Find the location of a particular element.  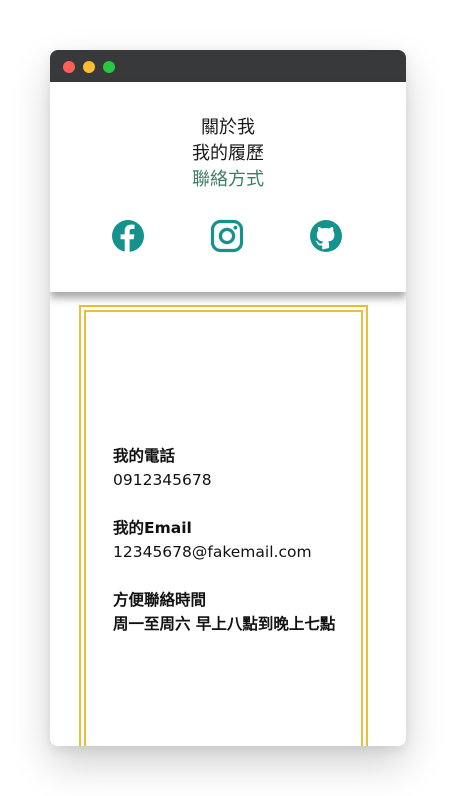

github-icon is located at coordinates (326, 236).